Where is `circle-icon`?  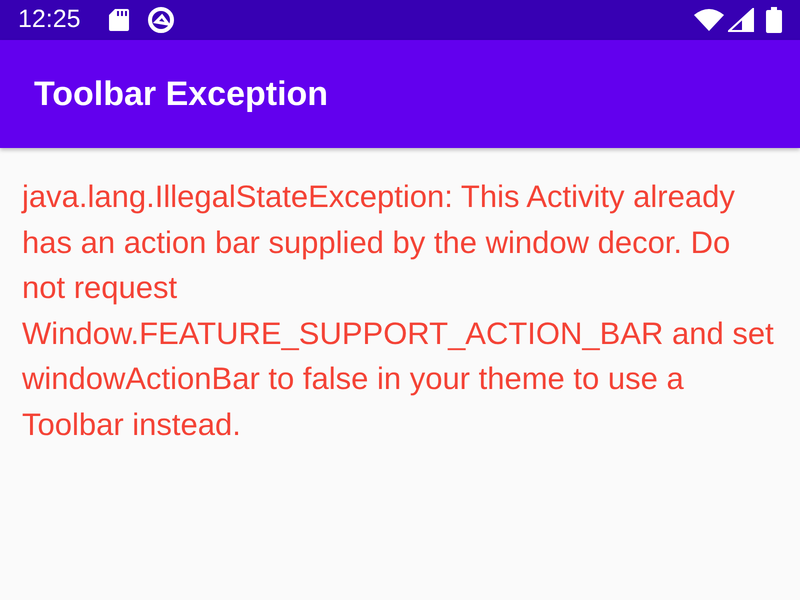
circle-icon is located at coordinates (160, 20).